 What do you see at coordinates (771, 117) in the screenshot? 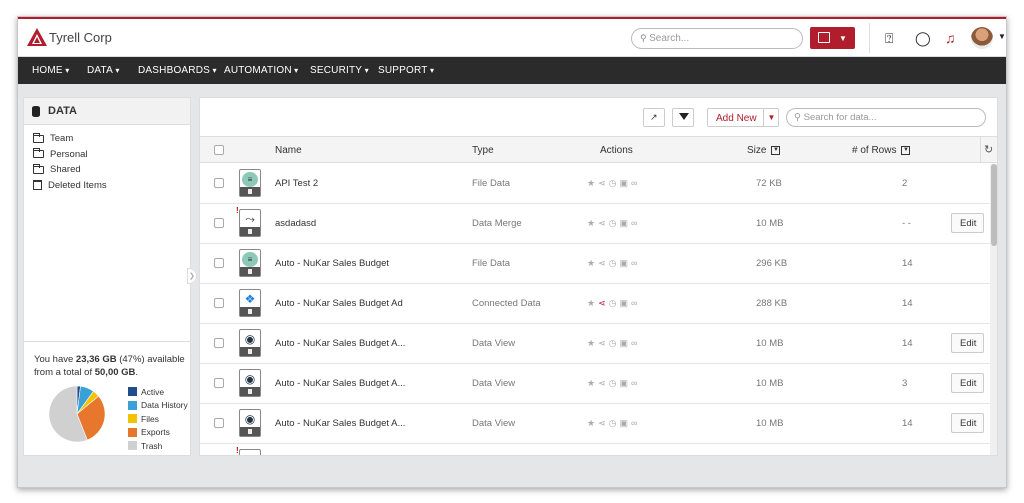
I see `chevron-down-icon: ▼` at bounding box center [771, 117].